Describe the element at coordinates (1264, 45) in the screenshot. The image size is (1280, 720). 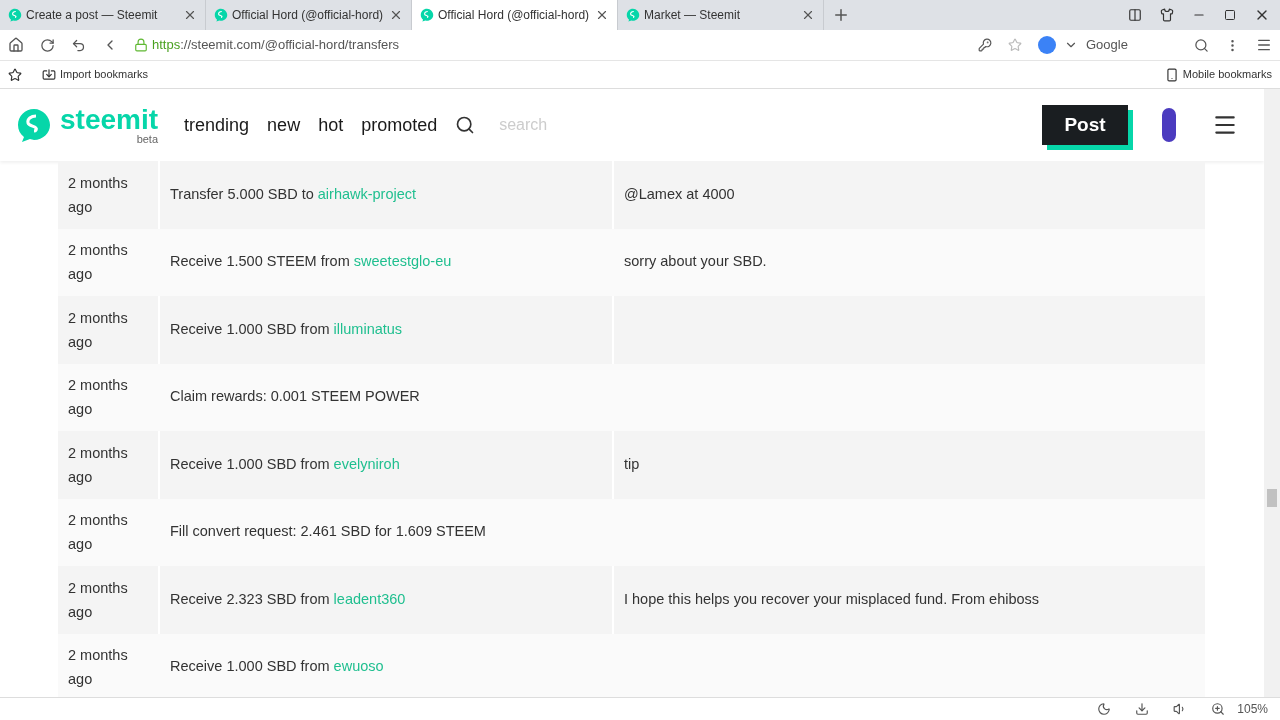
I see `menu-icon` at that location.